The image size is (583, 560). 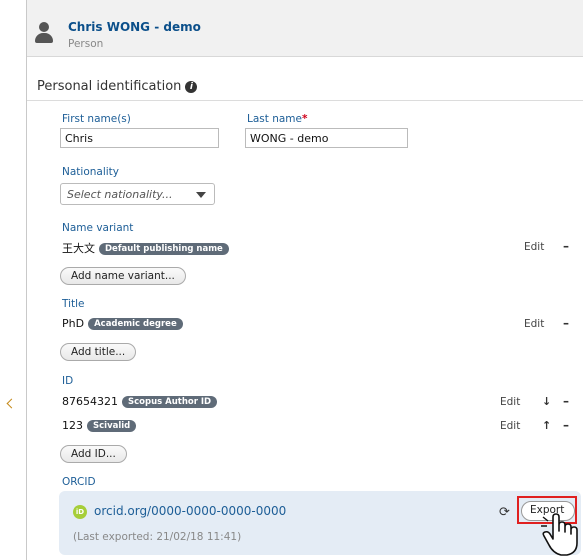 I want to click on id-badge: Scopus Author ID, so click(x=170, y=402).